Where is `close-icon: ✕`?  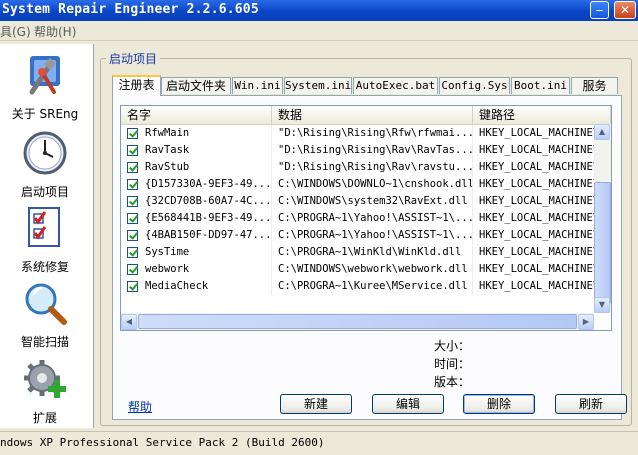
close-icon: ✕ is located at coordinates (625, 10).